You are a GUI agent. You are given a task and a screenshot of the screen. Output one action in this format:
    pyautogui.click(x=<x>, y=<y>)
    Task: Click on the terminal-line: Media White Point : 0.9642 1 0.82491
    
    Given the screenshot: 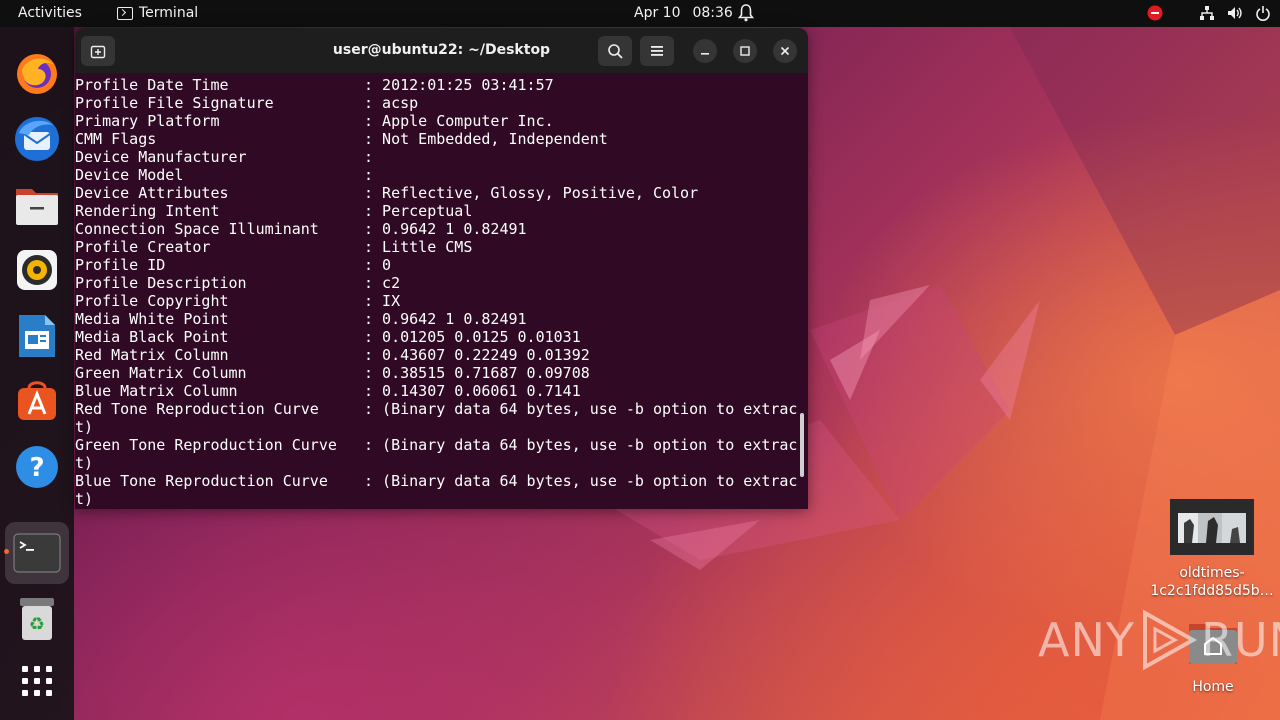 What is the action you would take?
    pyautogui.click(x=301, y=319)
    